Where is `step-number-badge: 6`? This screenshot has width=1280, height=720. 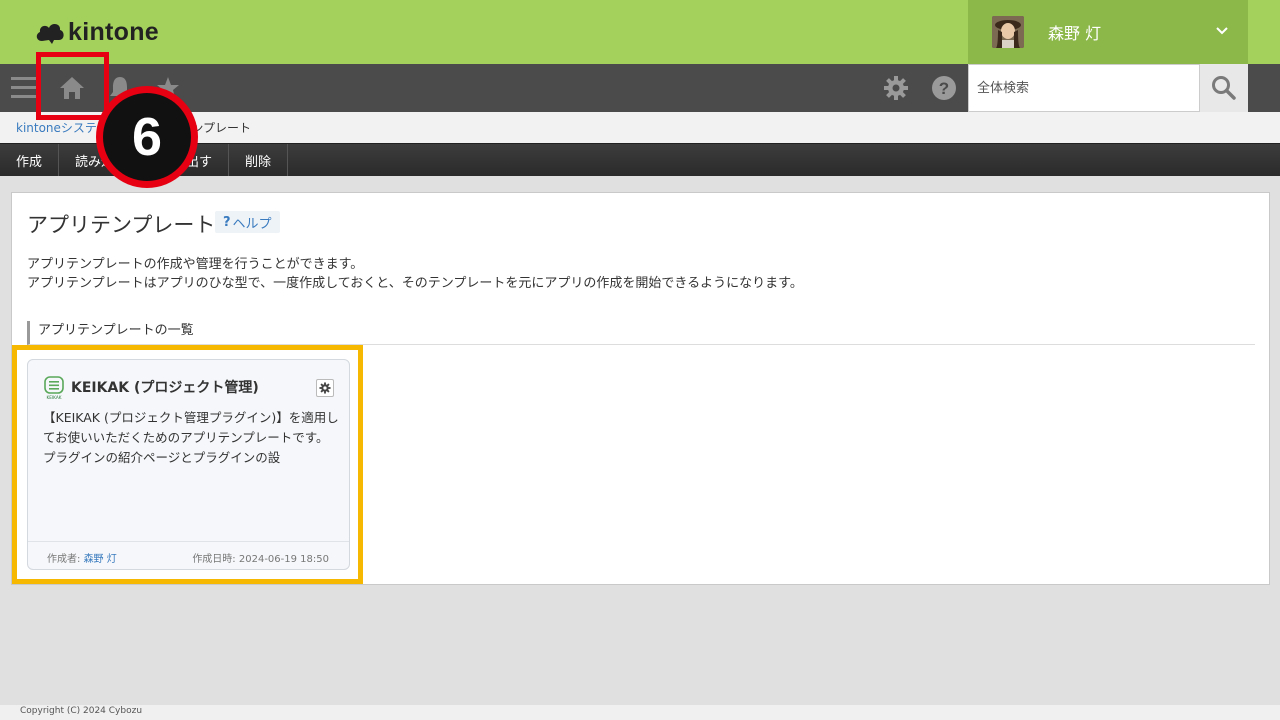 step-number-badge: 6 is located at coordinates (147, 137).